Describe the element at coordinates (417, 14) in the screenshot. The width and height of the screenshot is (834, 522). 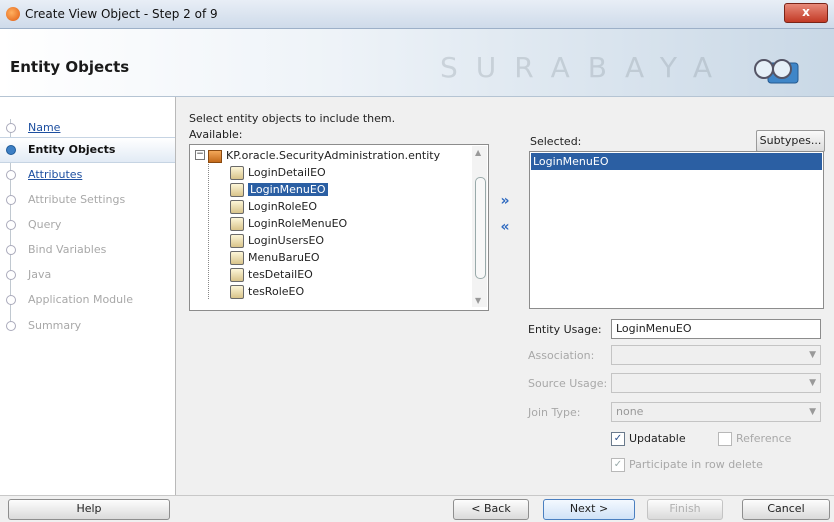
I see `title-bar: Create View Object - Step 2 of 9 x` at that location.